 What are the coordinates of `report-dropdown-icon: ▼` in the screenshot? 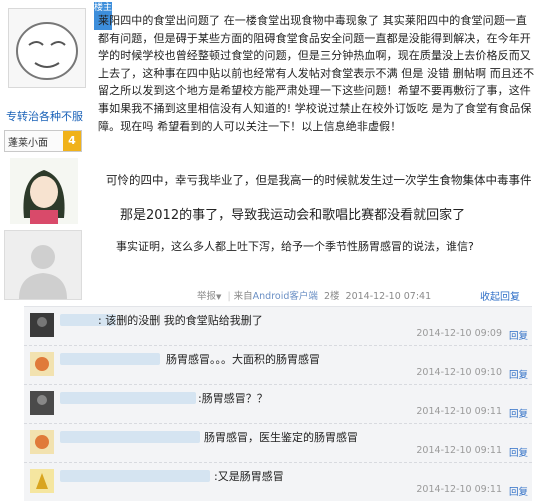 It's located at (218, 297).